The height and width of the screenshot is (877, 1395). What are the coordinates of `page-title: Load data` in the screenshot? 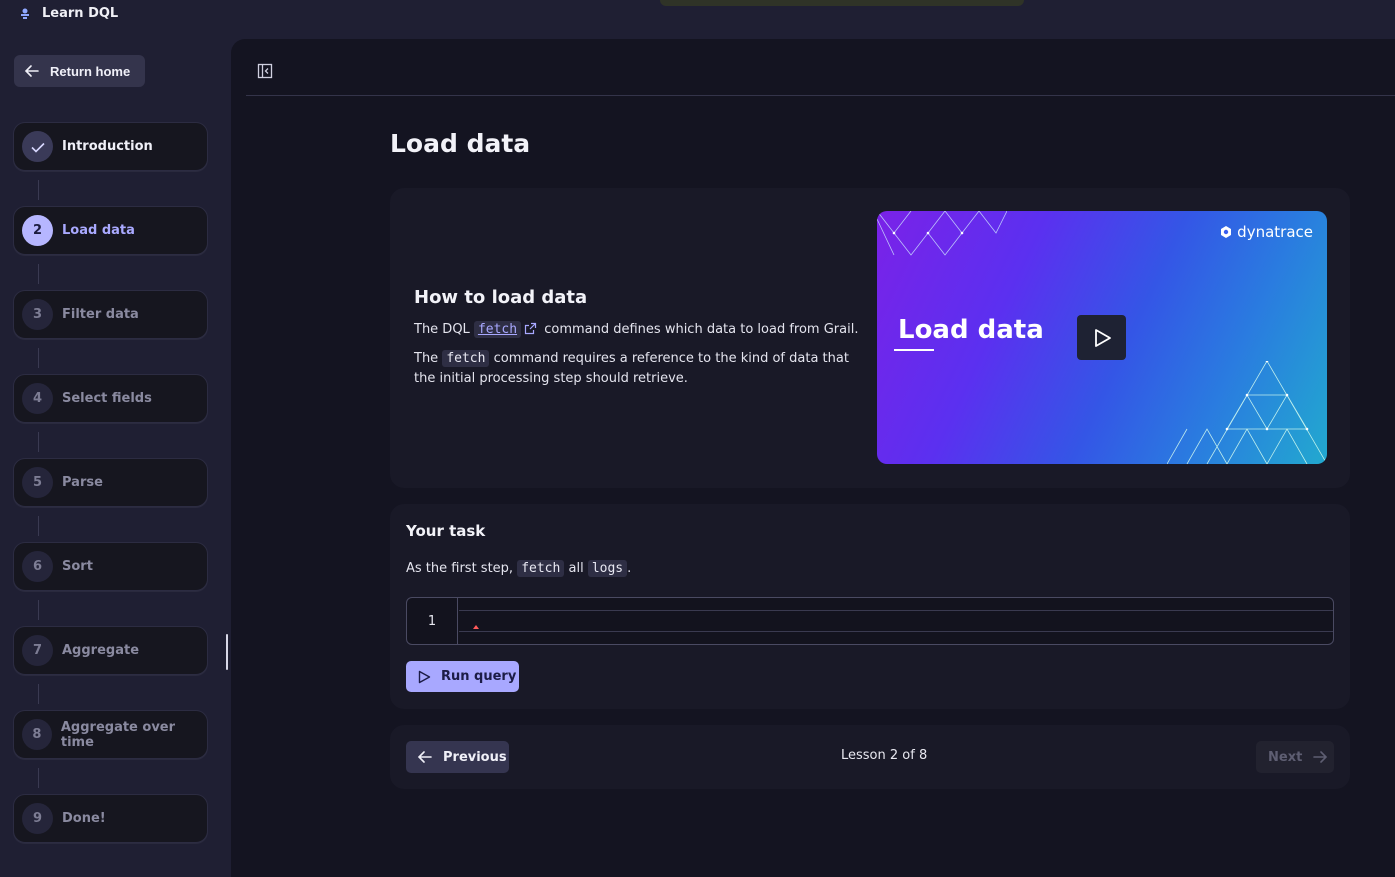 It's located at (460, 143).